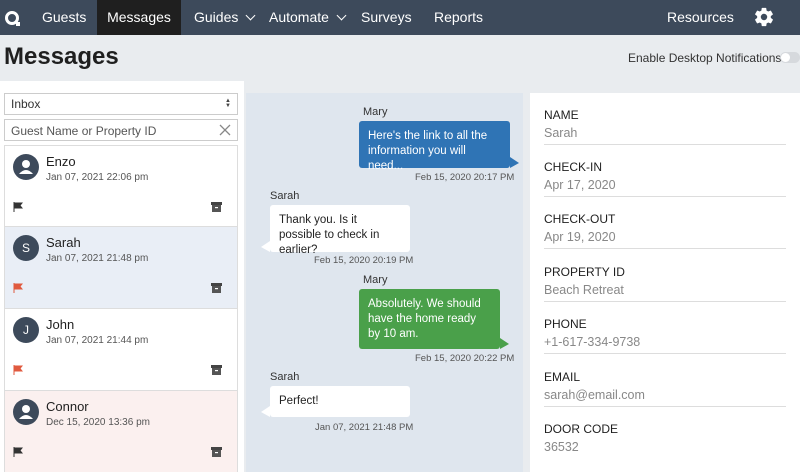 The width and height of the screenshot is (800, 472). Describe the element at coordinates (61, 56) in the screenshot. I see `page-title: Messages` at that location.